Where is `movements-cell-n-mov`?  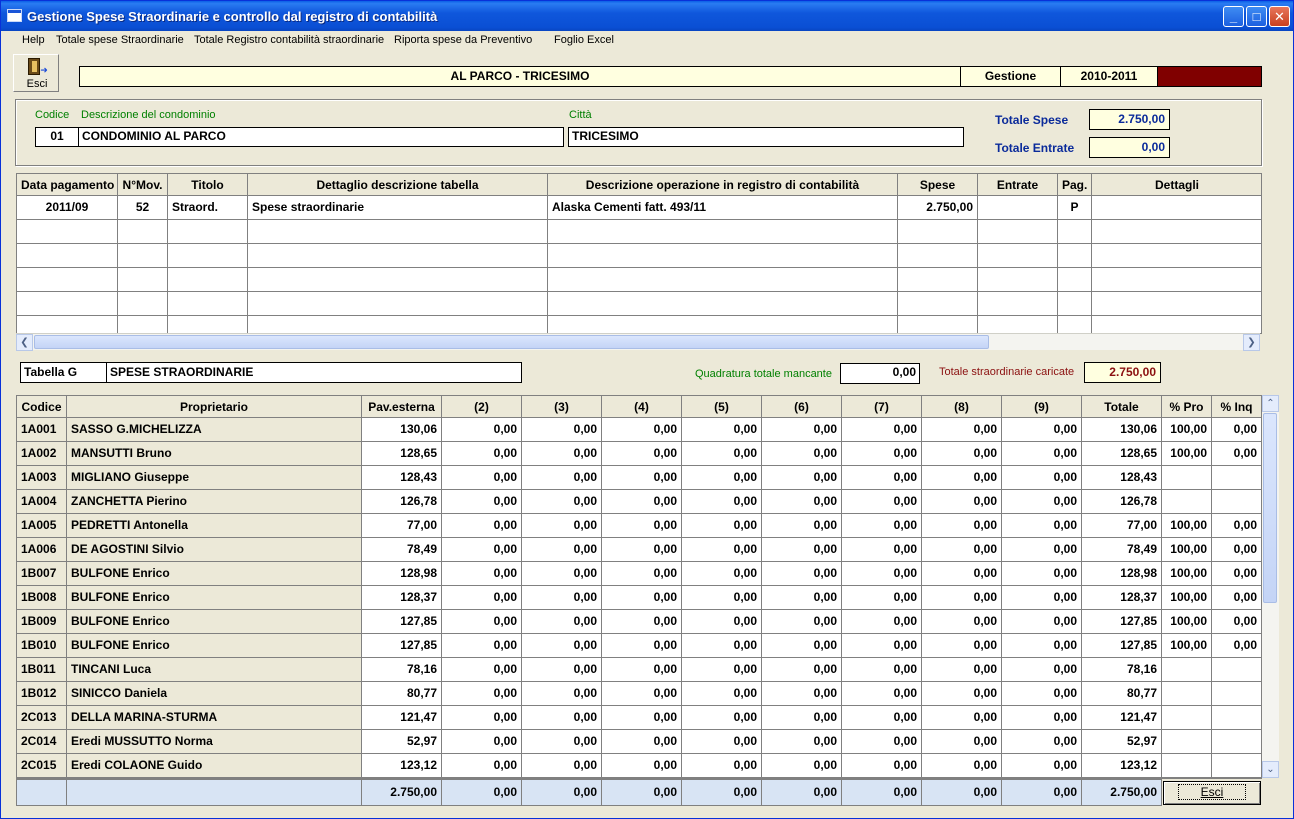 movements-cell-n-mov is located at coordinates (143, 304).